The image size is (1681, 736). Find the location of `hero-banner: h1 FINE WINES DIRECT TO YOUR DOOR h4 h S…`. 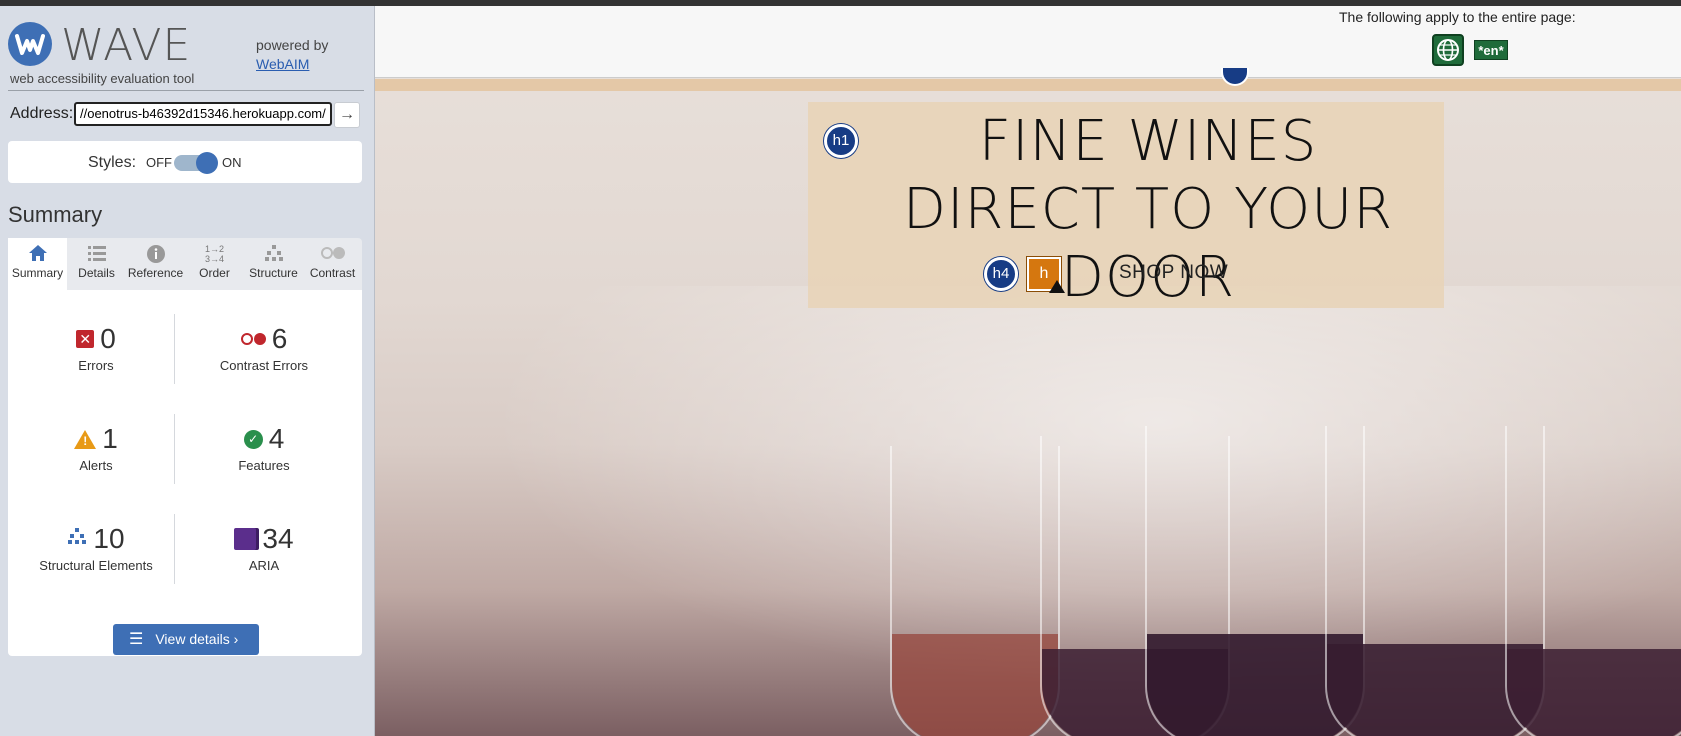

hero-banner: h1 FINE WINES DIRECT TO YOUR DOOR h4 h S… is located at coordinates (1126, 206).